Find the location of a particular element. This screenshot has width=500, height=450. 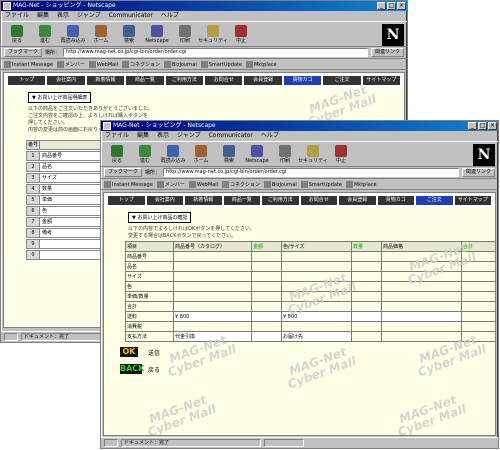

ok-button: OK is located at coordinates (129, 352).